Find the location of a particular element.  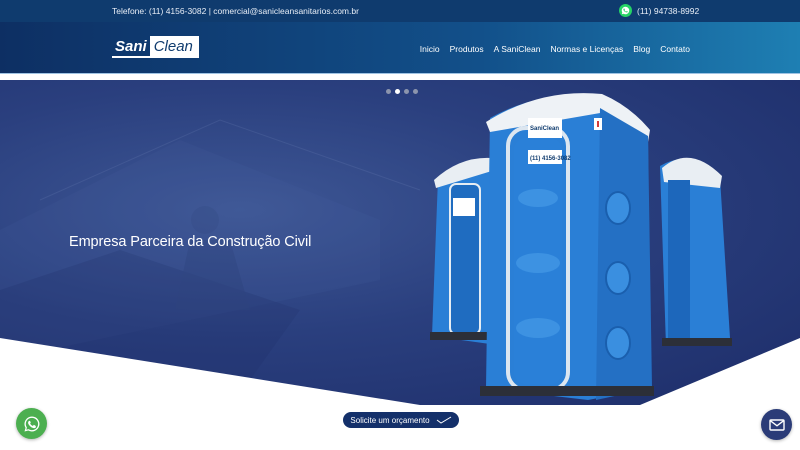

hero-diagonal-cut is located at coordinates (400, 371).